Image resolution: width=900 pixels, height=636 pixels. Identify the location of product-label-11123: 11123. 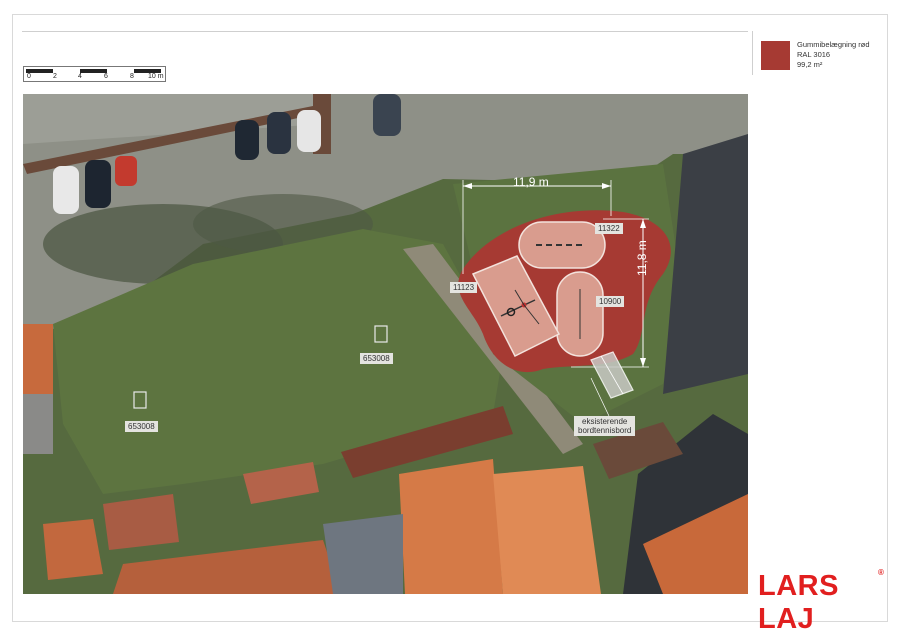
(464, 287).